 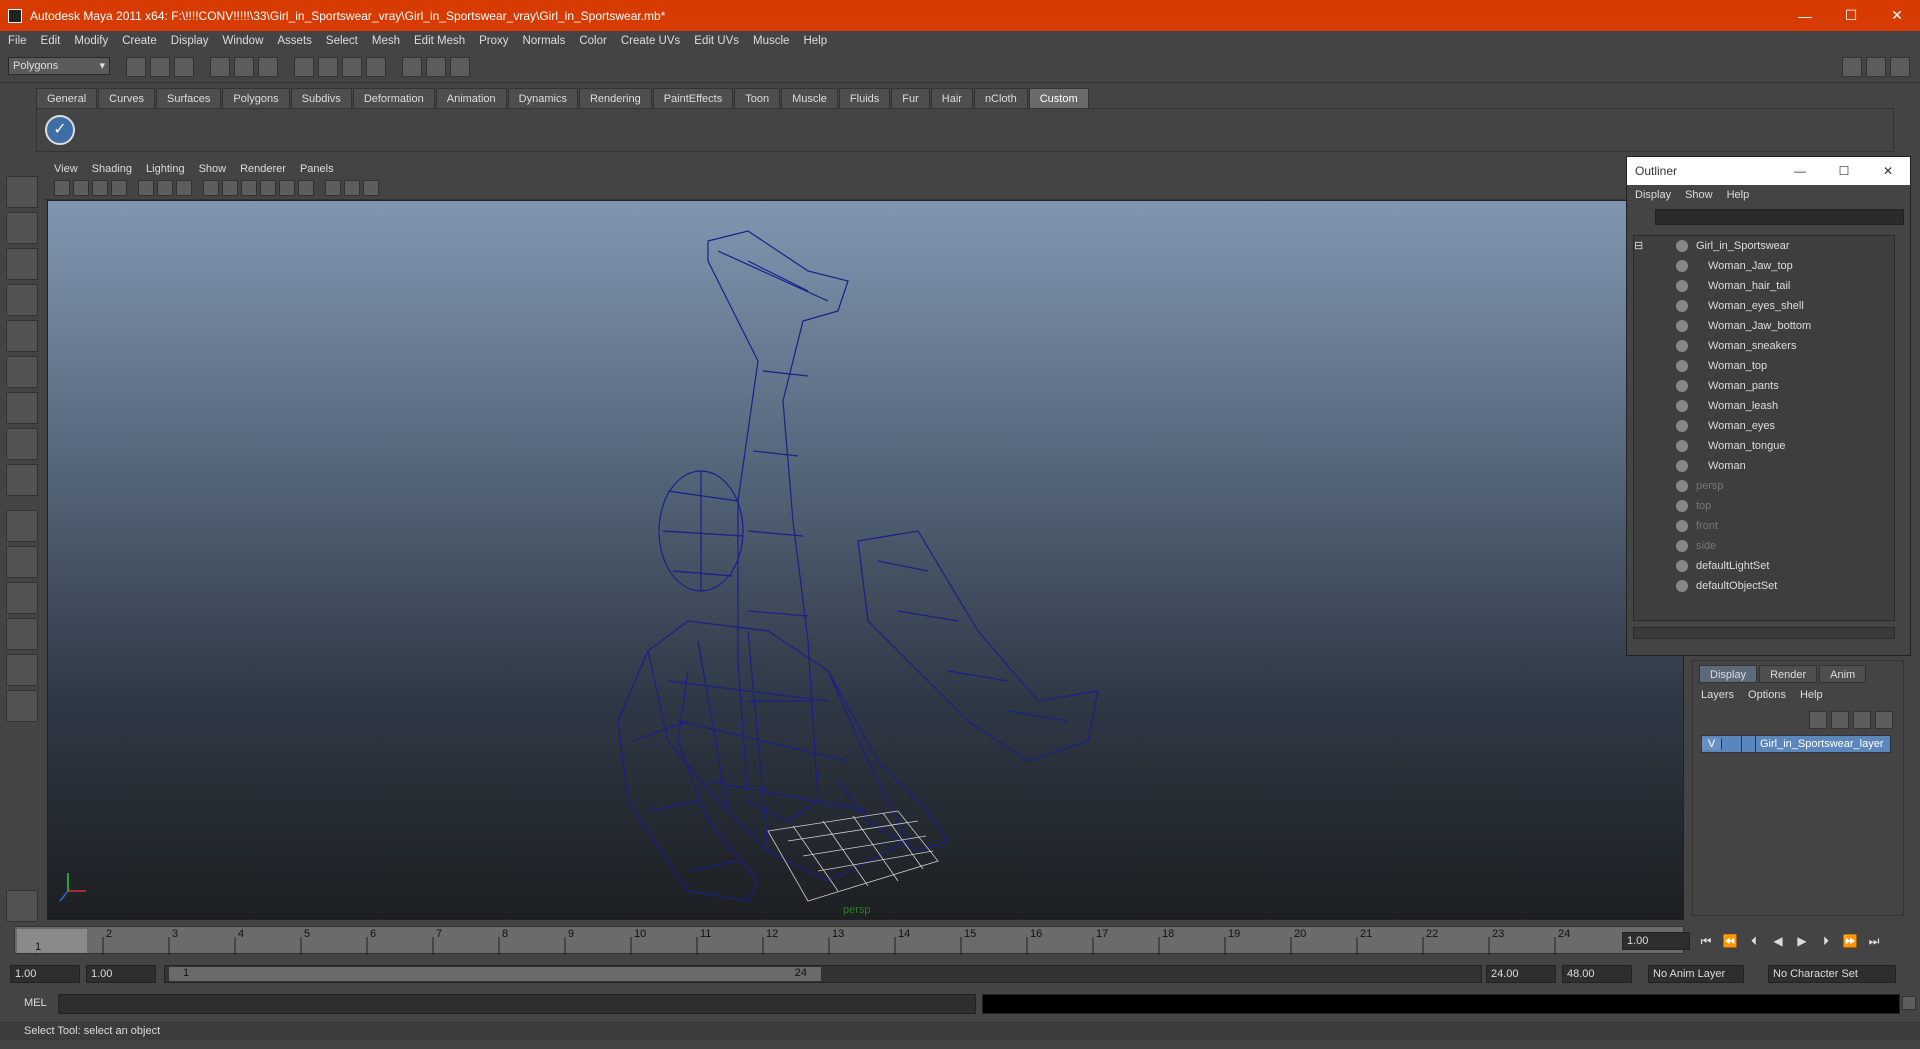 I want to click on quick-layout-icon, so click(x=22, y=906).